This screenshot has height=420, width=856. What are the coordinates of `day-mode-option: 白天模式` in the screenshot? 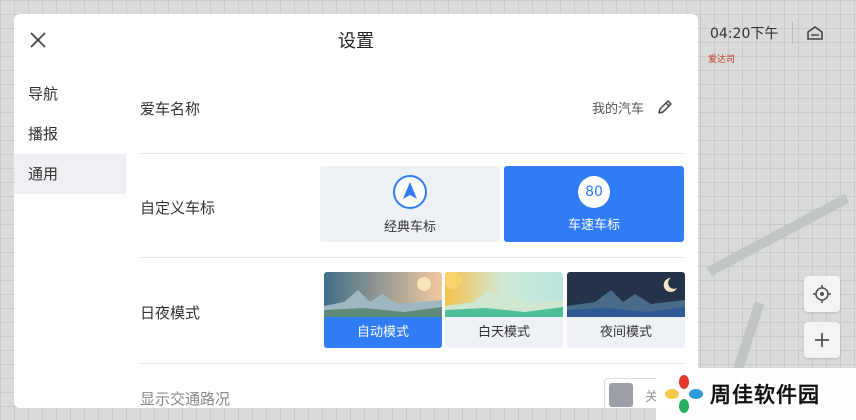 It's located at (504, 310).